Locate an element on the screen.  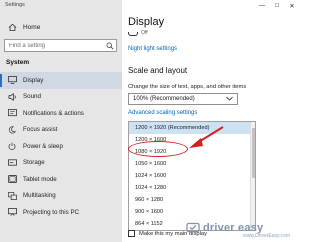
resolution-option: 1024 × 1600 is located at coordinates (192, 176).